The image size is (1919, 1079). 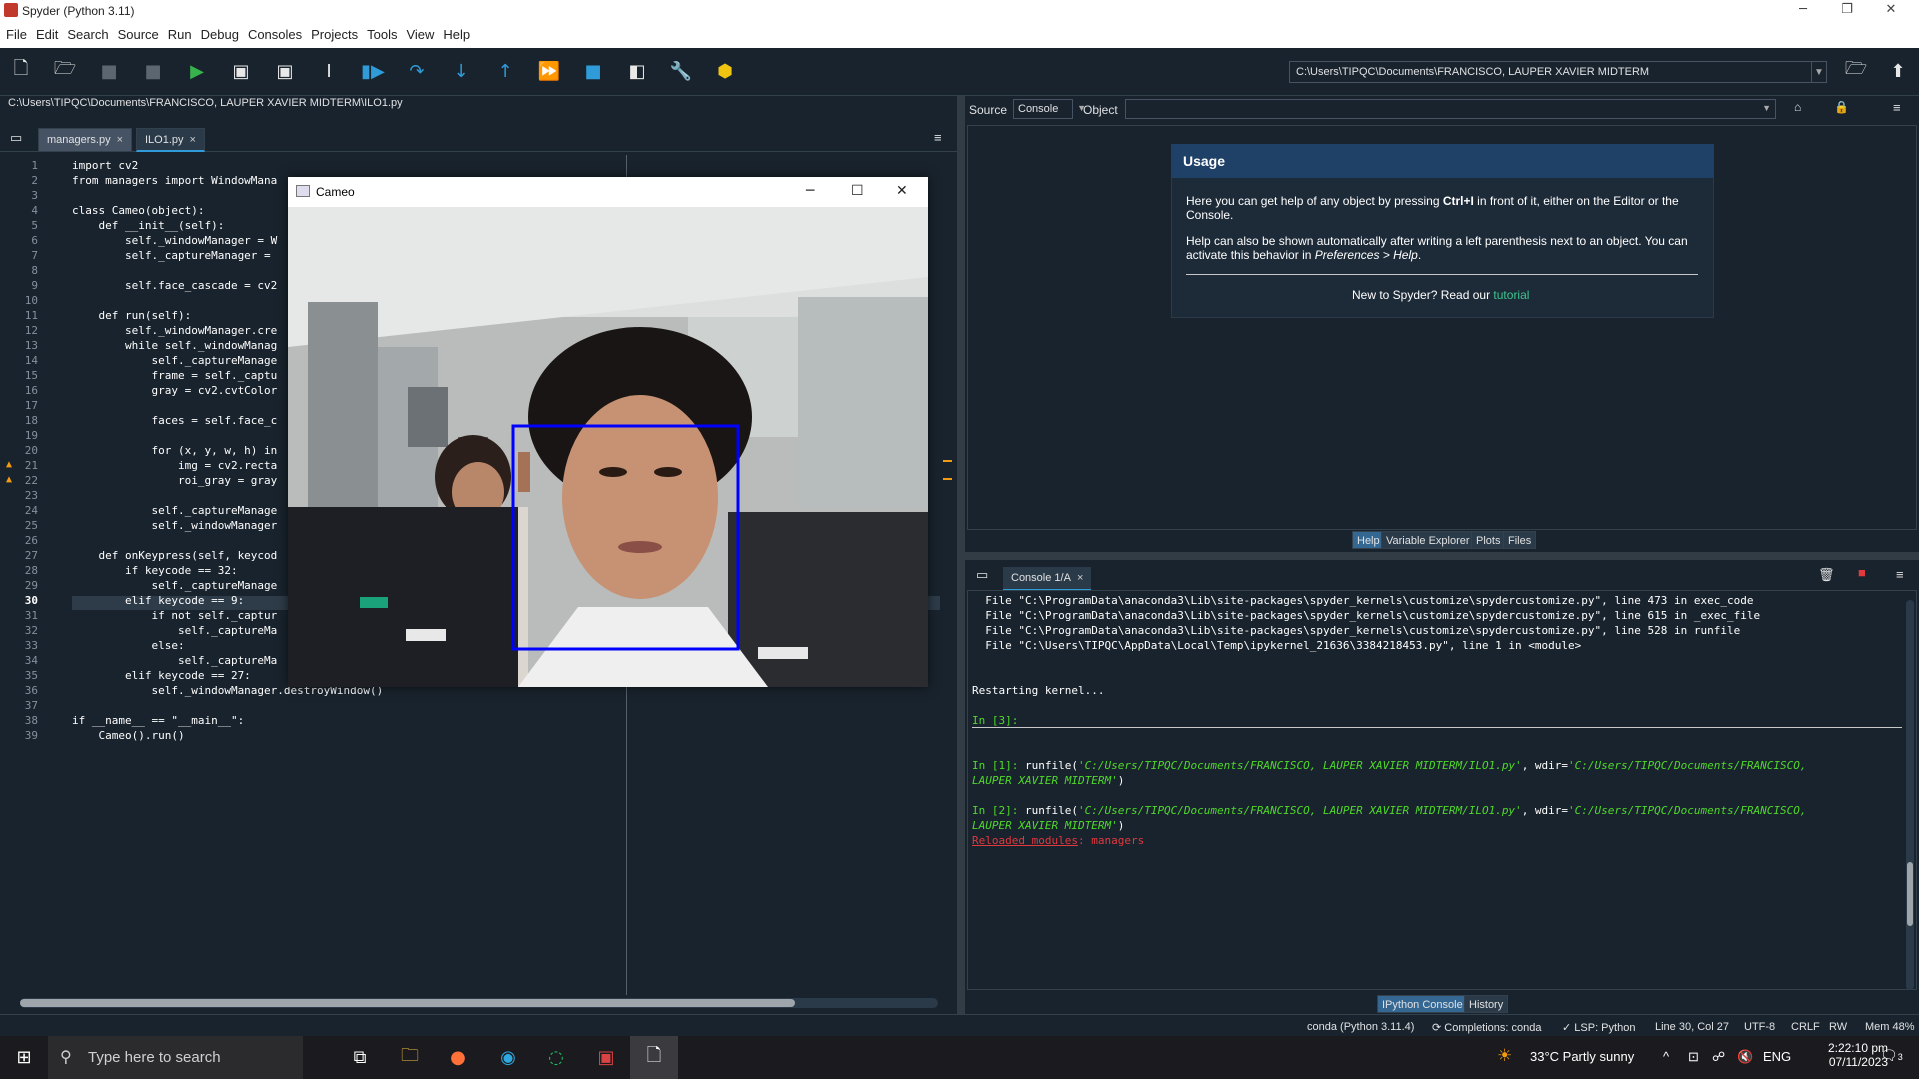 I want to click on step-return-icon: ↑, so click(x=505, y=71).